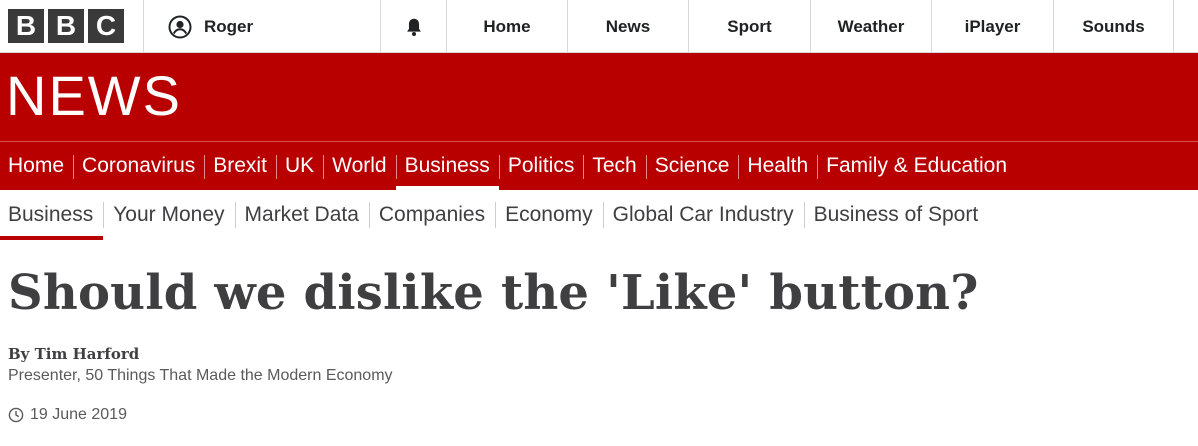 The image size is (1198, 446). I want to click on sub-nav-your-money: Your Money, so click(168, 215).